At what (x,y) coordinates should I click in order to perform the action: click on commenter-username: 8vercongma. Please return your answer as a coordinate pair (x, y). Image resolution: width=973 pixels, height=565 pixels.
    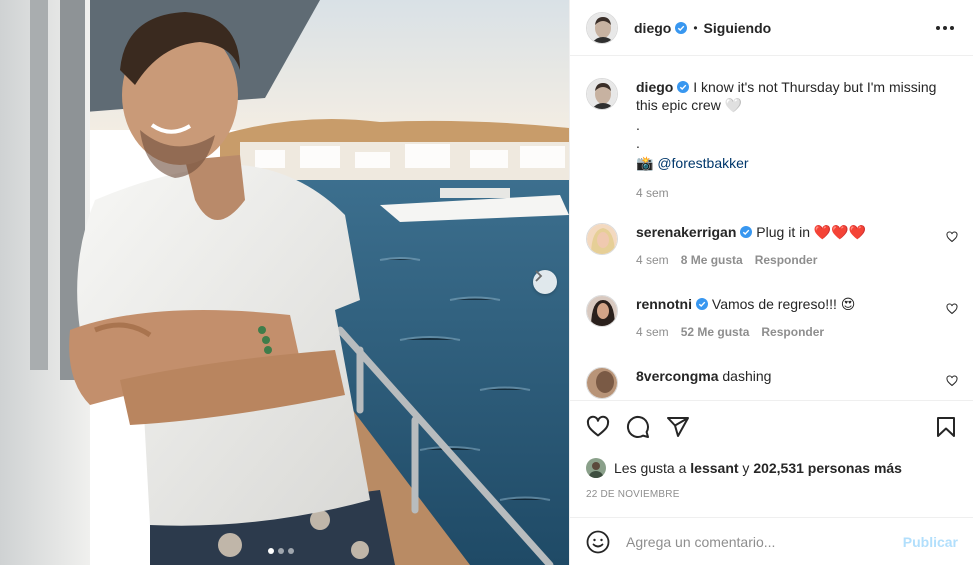
    Looking at the image, I should click on (677, 376).